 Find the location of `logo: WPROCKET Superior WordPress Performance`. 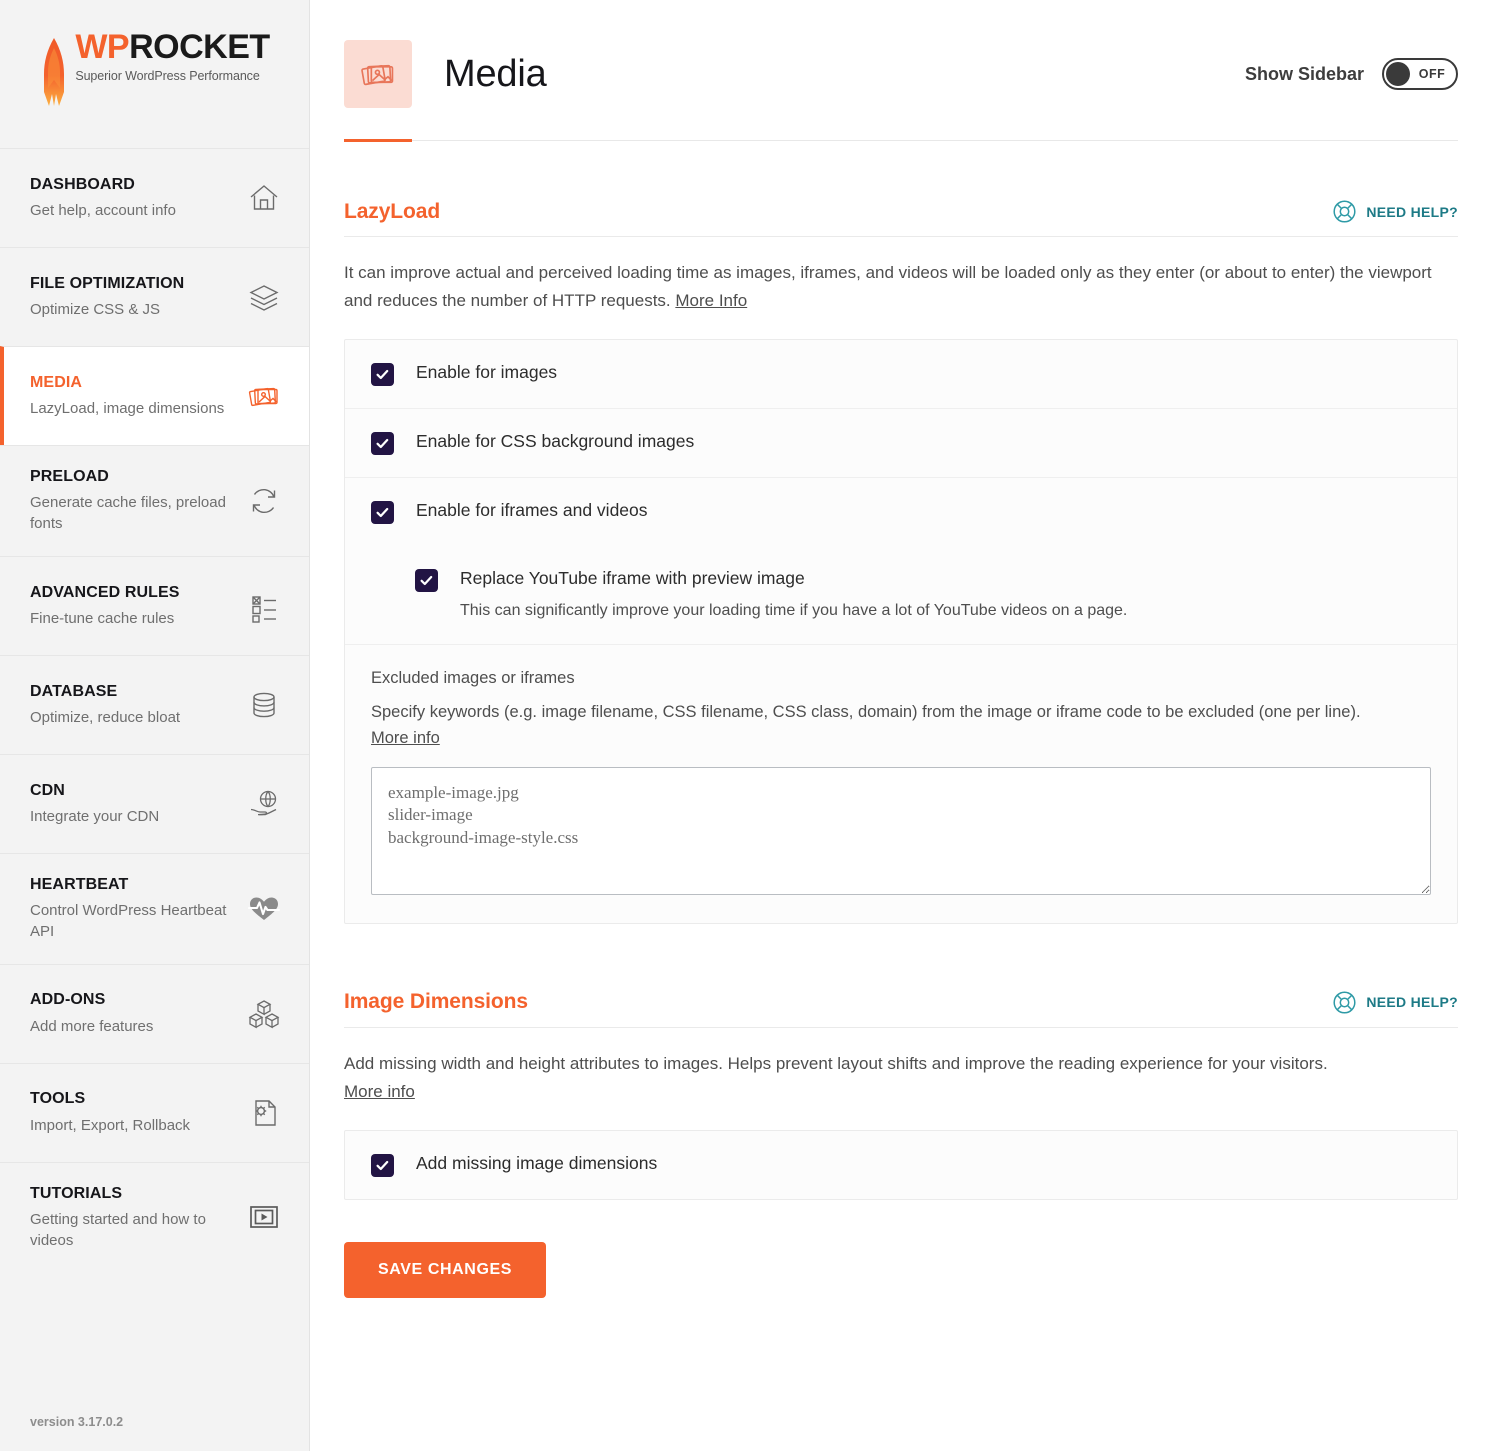

logo: WPROCKET Superior WordPress Performance is located at coordinates (154, 74).